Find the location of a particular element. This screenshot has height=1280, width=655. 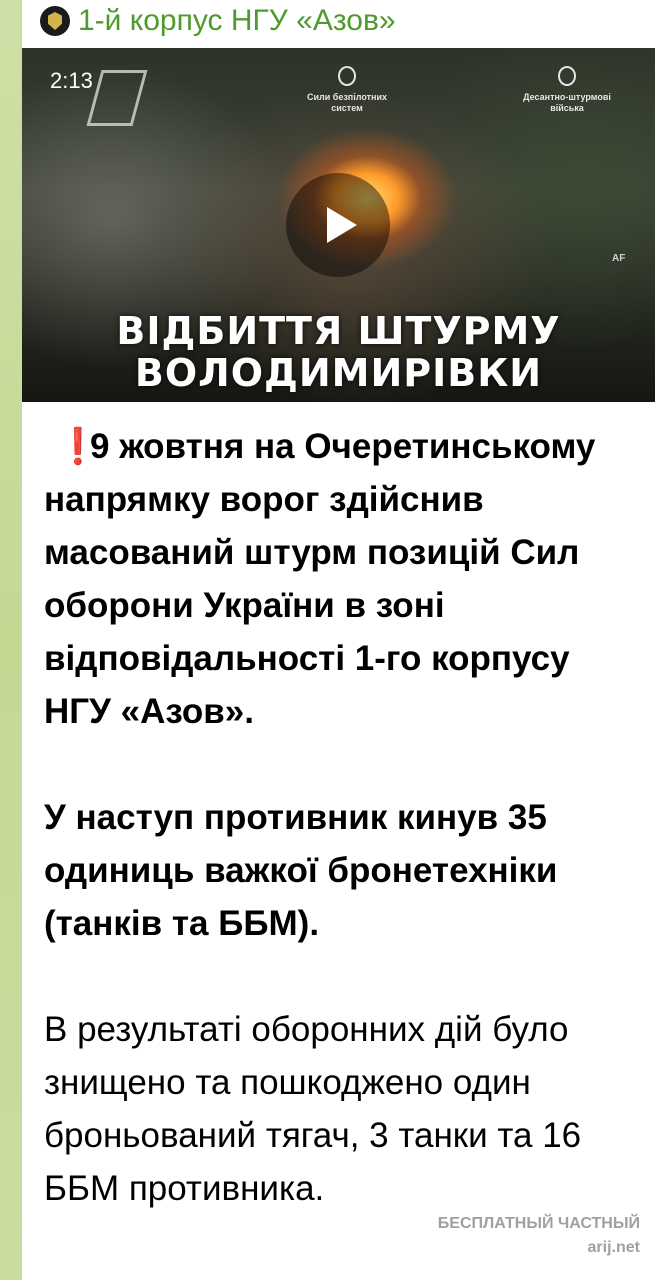

chat-background is located at coordinates (10, 640).